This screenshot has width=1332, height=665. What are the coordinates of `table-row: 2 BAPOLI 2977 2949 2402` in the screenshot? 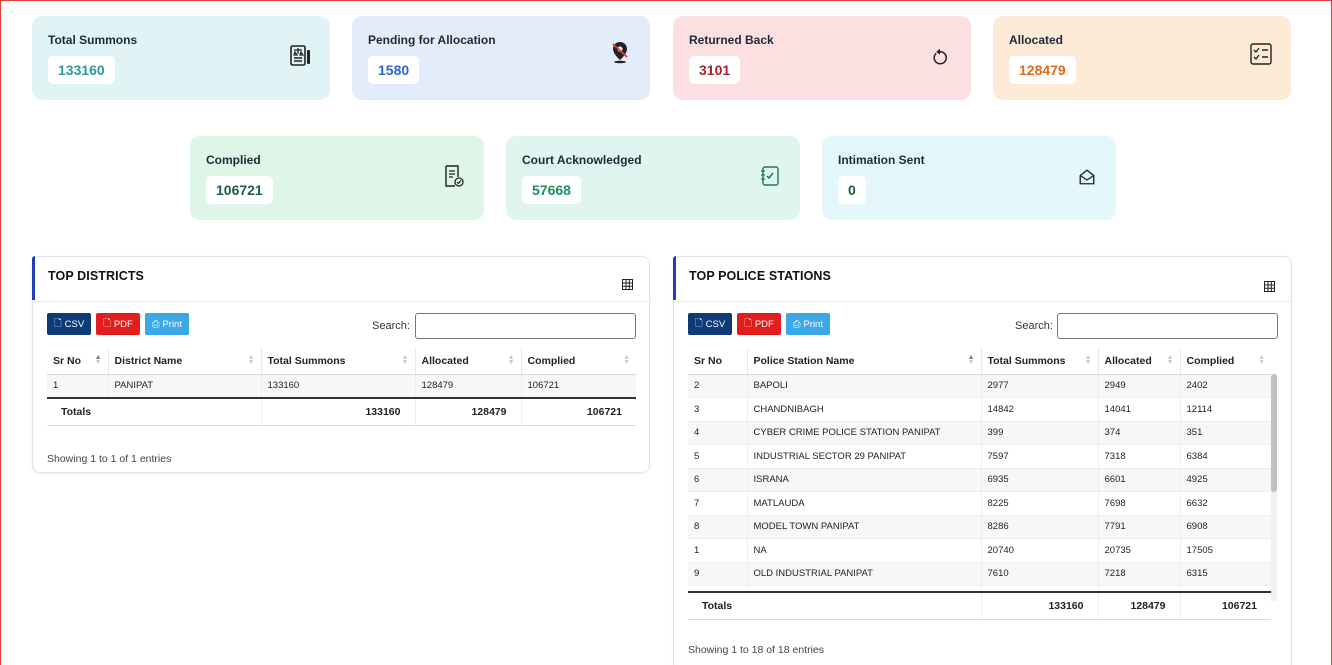 It's located at (979, 386).